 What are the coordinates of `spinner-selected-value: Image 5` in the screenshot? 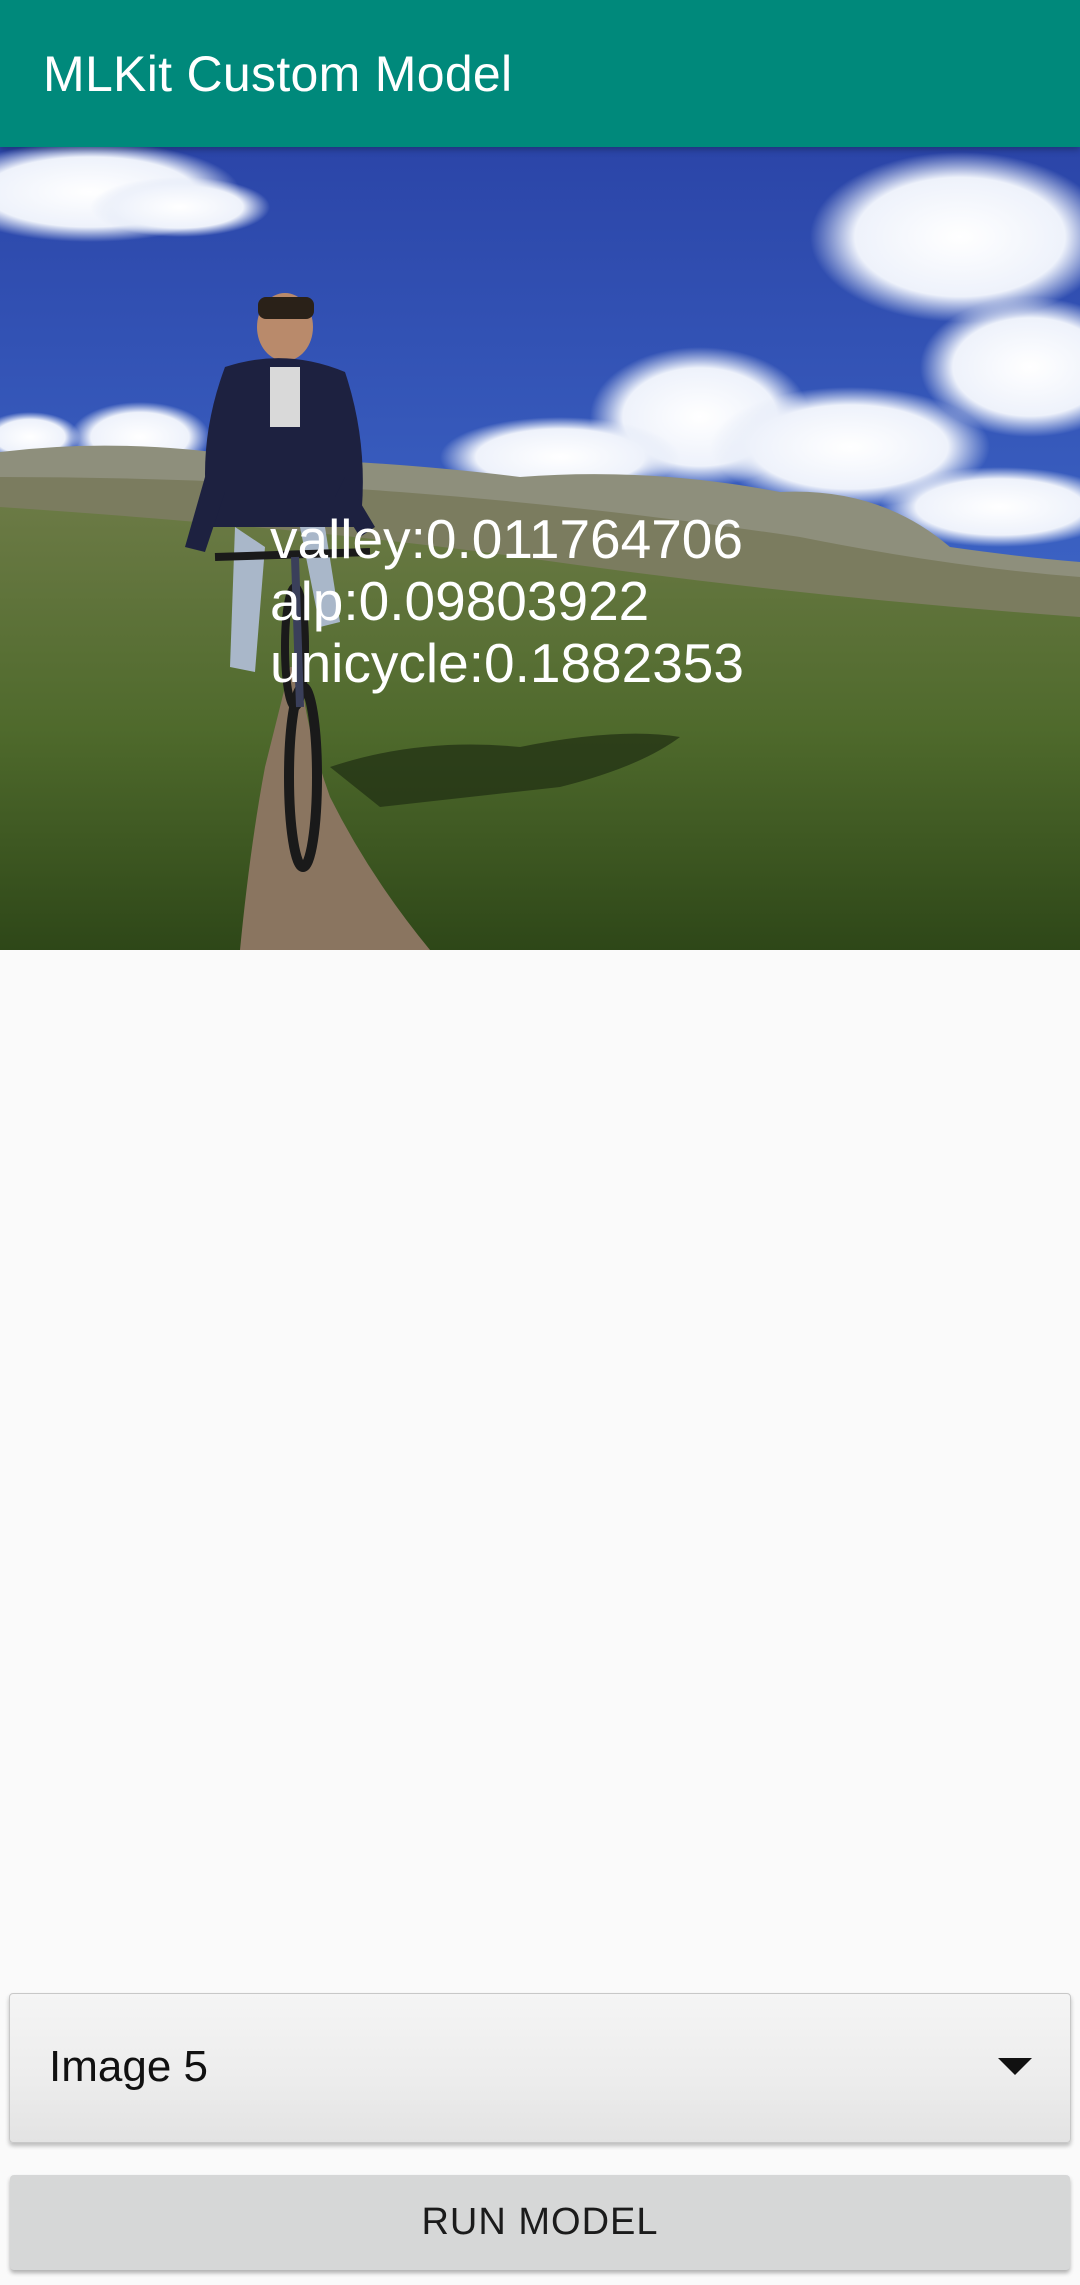 It's located at (128, 2066).